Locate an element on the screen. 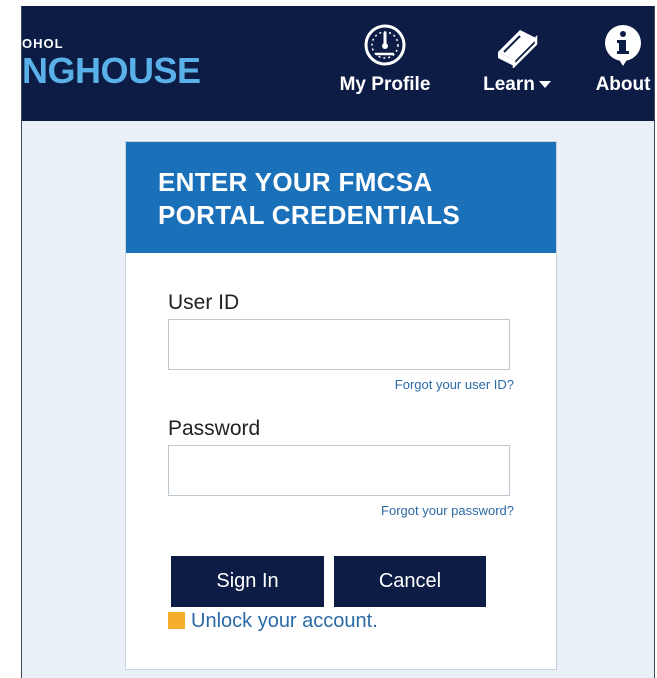  login-card-title: ENTER YOUR FMCSA PORTAL CREDENTIALS is located at coordinates (348, 199).